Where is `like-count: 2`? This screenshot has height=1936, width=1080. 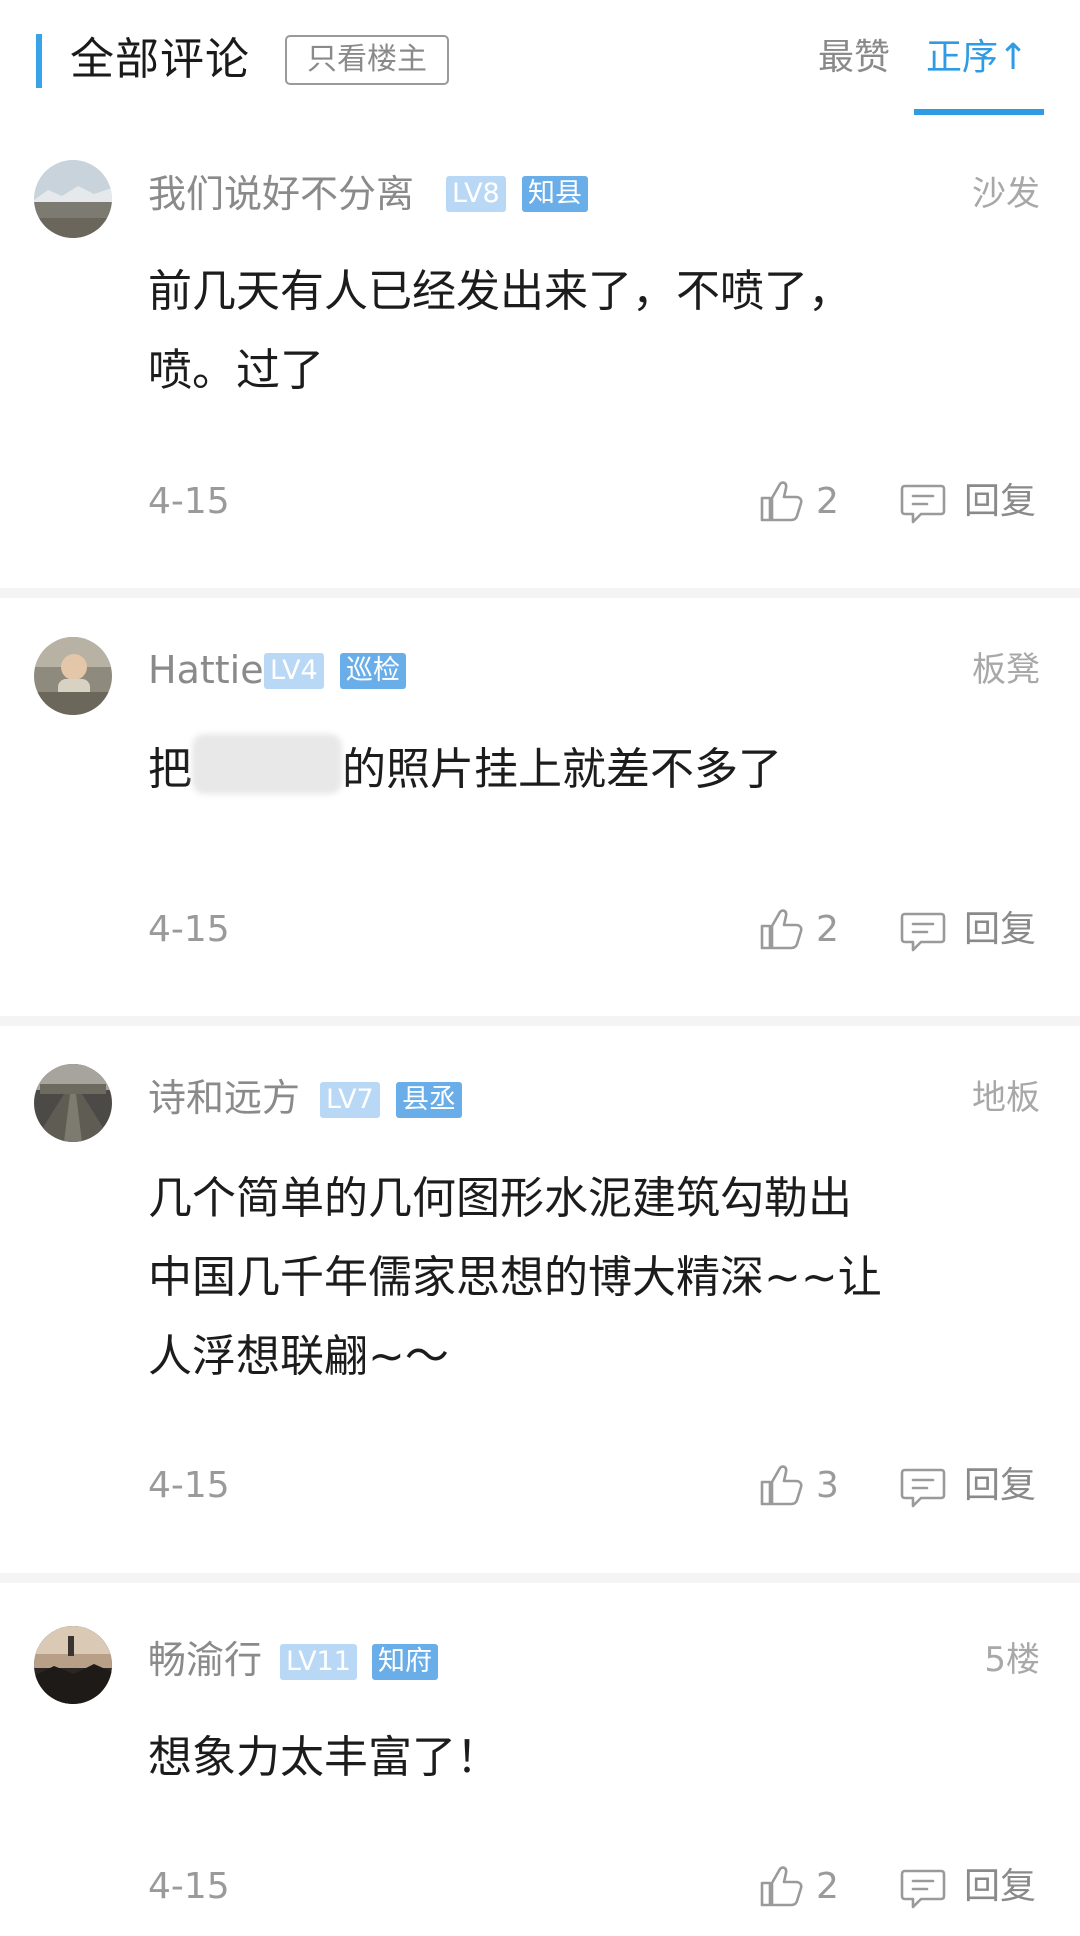 like-count: 2 is located at coordinates (827, 1886).